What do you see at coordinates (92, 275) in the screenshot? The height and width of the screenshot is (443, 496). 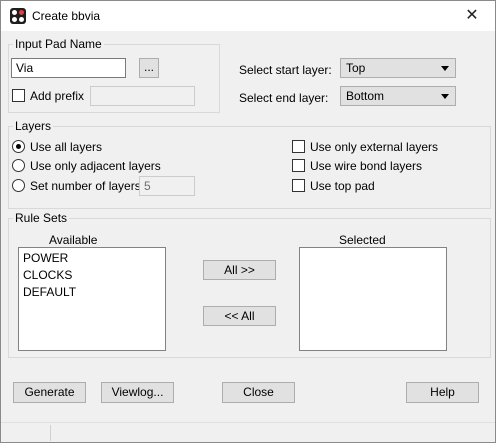 I see `list-item: CLOCKS` at bounding box center [92, 275].